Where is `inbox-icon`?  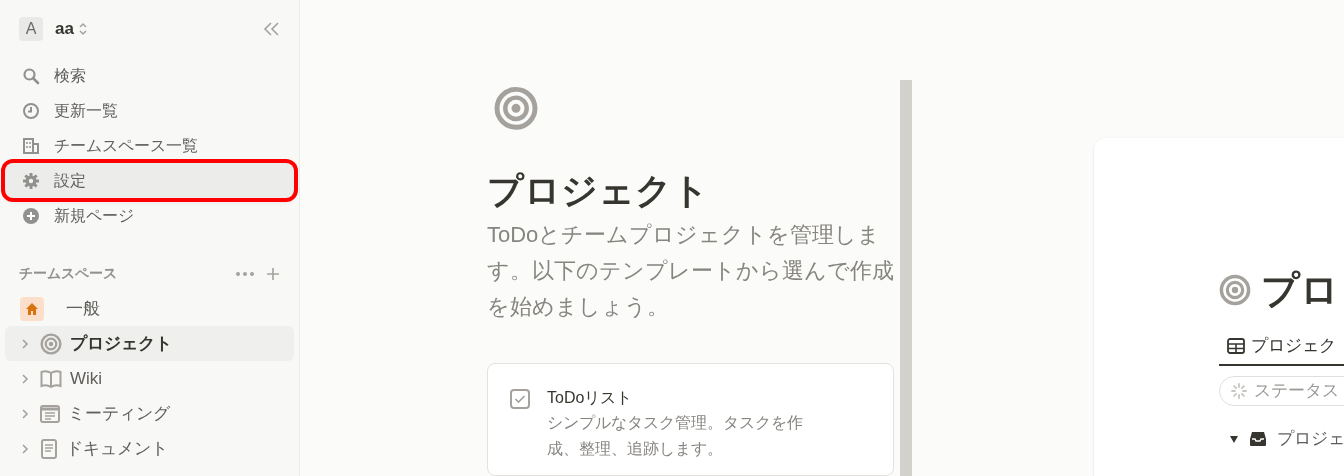 inbox-icon is located at coordinates (1258, 438).